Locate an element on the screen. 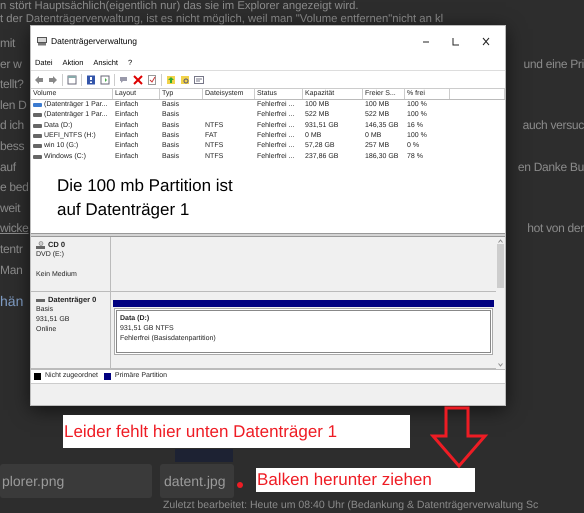 Image resolution: width=584 pixels, height=513 pixels. callout-note: Leider fehlt hier unten Datenträger 1 is located at coordinates (236, 431).